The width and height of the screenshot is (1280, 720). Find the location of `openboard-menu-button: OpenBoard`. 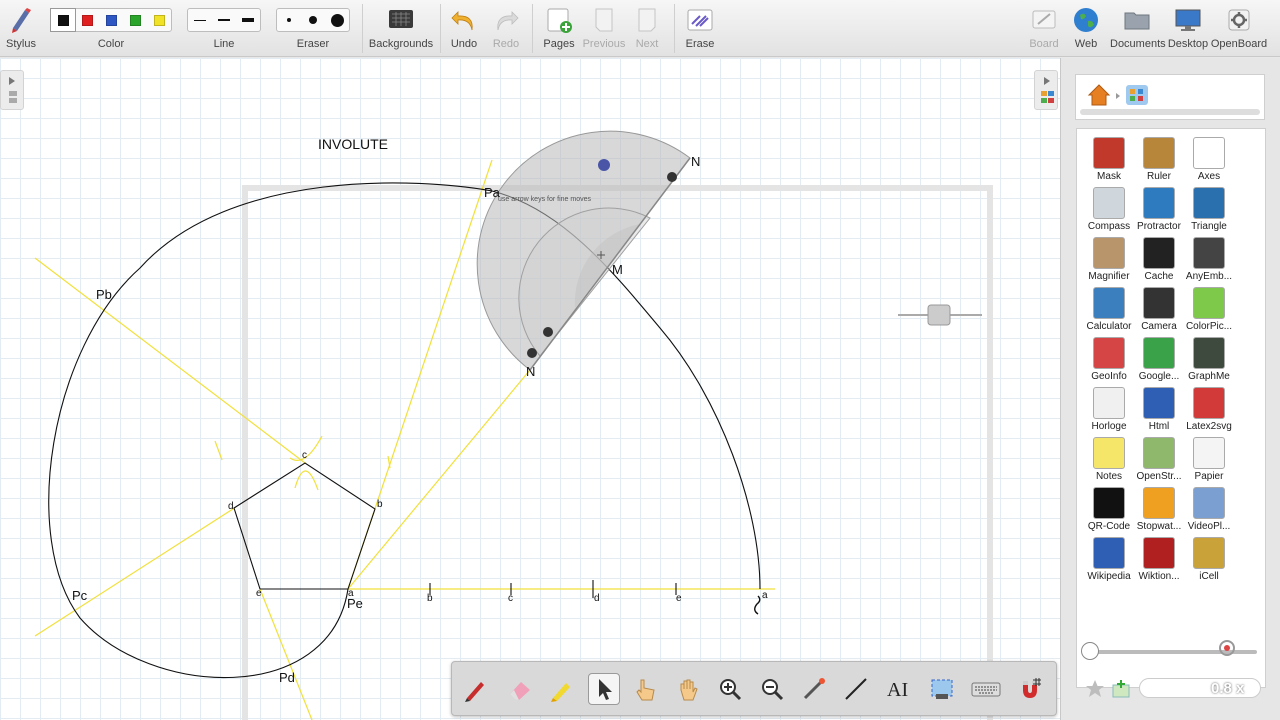

openboard-menu-button: OpenBoard is located at coordinates (1239, 28).